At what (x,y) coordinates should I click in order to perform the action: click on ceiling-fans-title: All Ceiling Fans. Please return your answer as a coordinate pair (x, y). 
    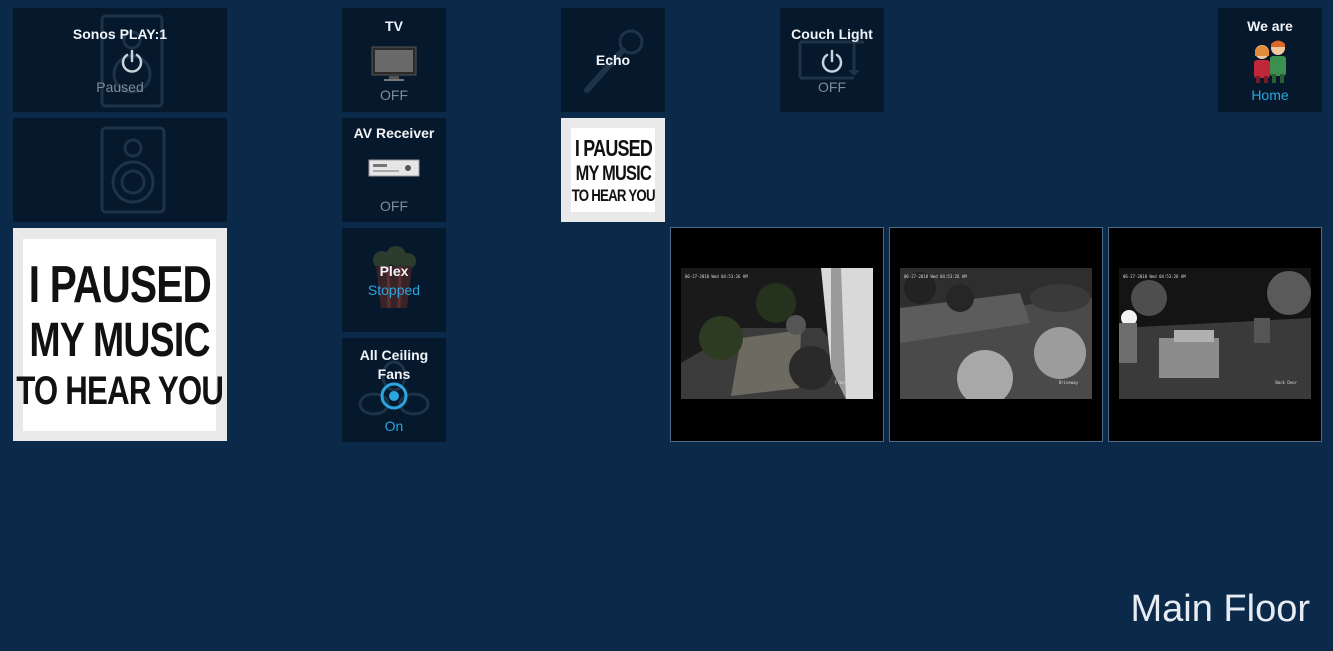
    Looking at the image, I should click on (394, 364).